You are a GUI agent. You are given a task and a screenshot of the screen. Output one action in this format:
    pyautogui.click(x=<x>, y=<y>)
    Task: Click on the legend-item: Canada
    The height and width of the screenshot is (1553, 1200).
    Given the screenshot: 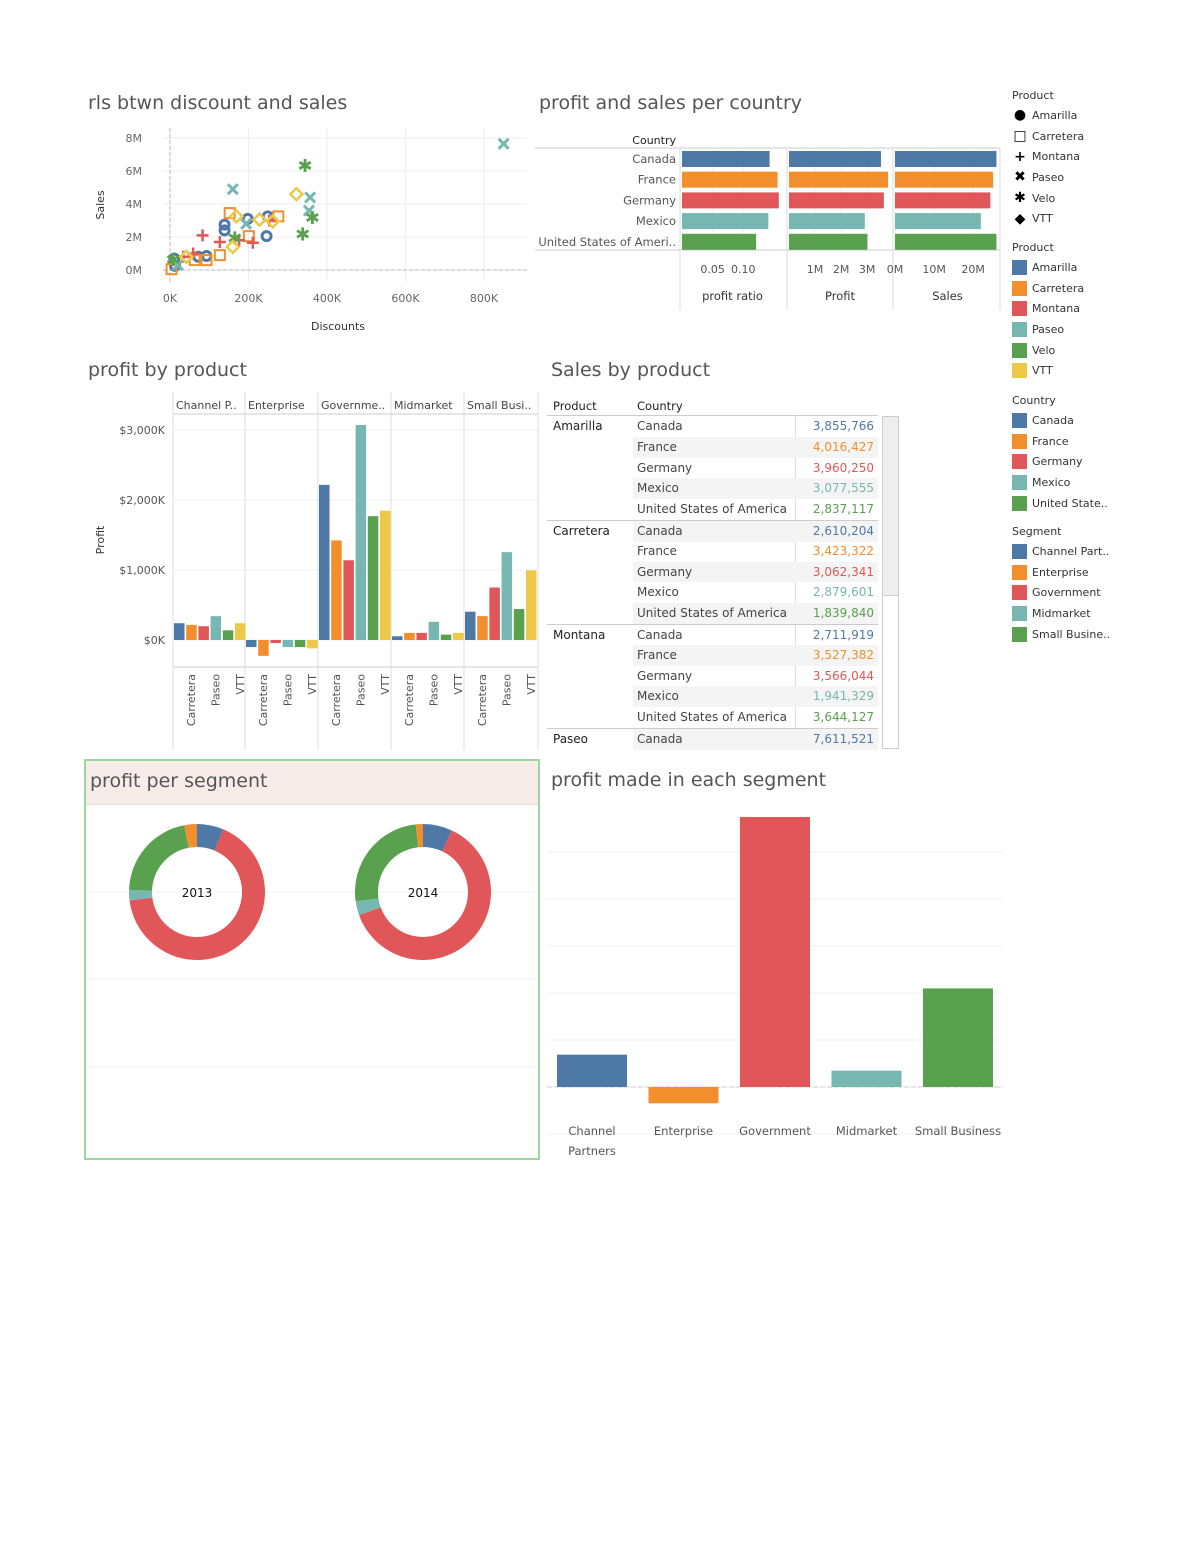 What is the action you would take?
    pyautogui.click(x=1060, y=420)
    